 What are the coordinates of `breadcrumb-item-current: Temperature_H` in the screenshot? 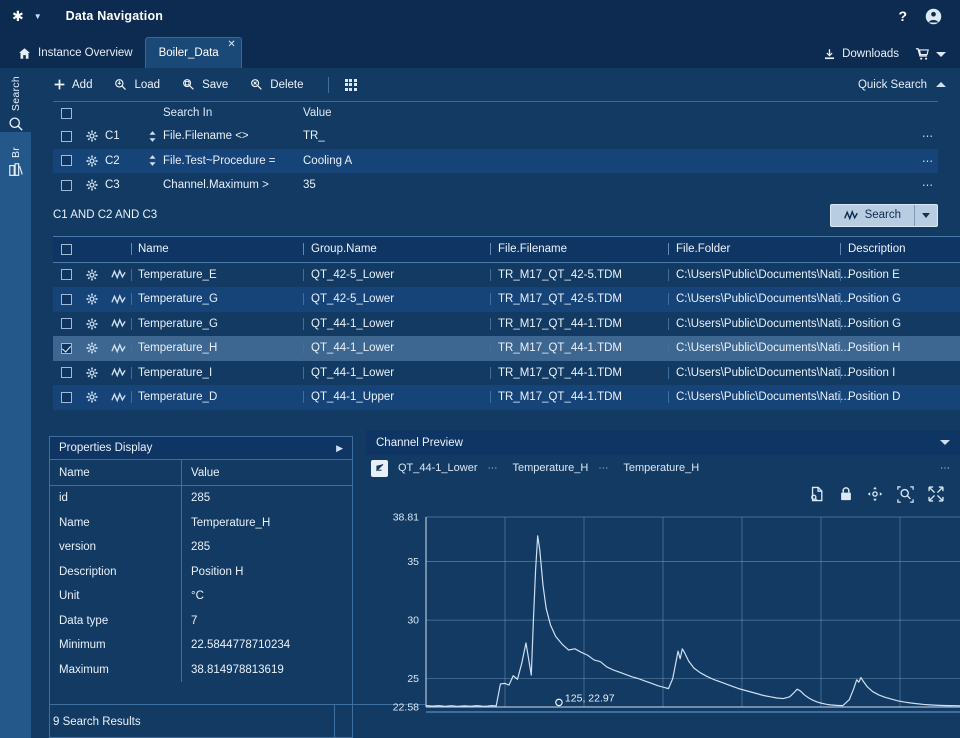 It's located at (666, 468).